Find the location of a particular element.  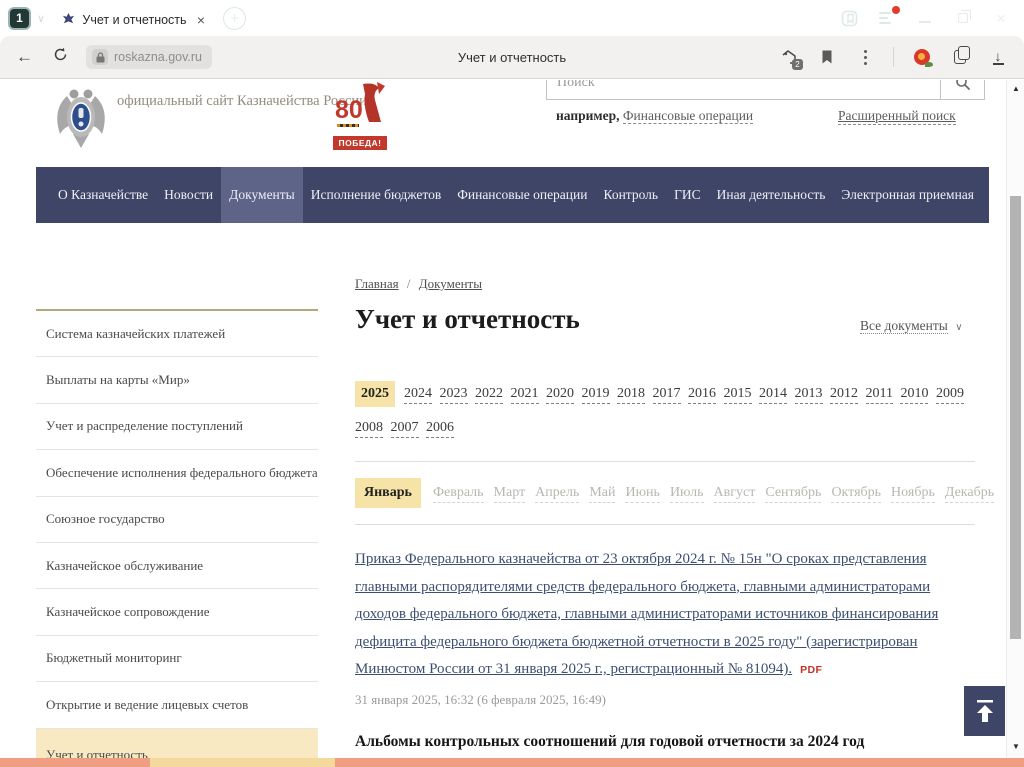

scrollbar-up-icon: ▲ is located at coordinates (1015, 88).